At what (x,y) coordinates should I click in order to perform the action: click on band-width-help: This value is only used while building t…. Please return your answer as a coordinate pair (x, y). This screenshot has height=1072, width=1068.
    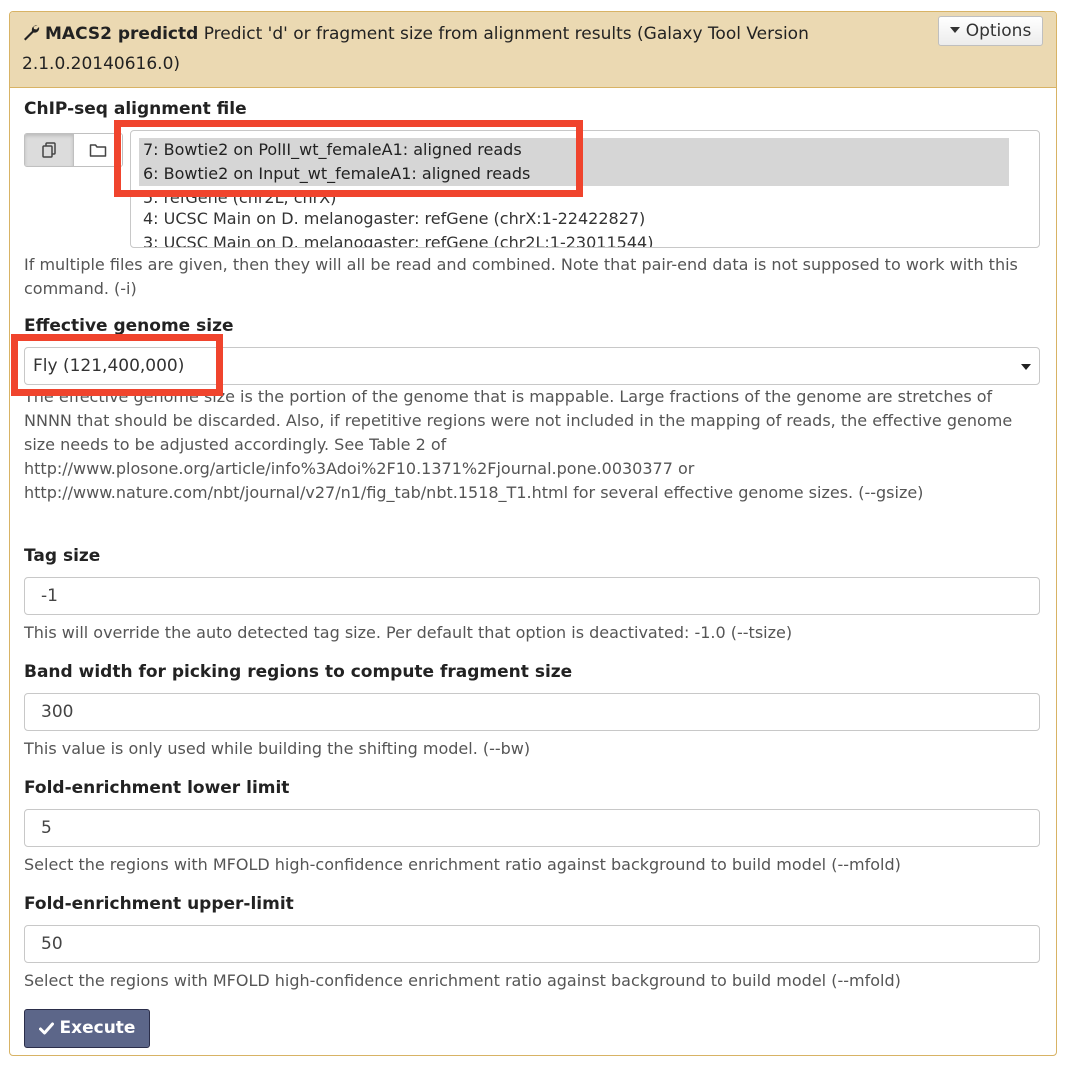
    Looking at the image, I should click on (277, 748).